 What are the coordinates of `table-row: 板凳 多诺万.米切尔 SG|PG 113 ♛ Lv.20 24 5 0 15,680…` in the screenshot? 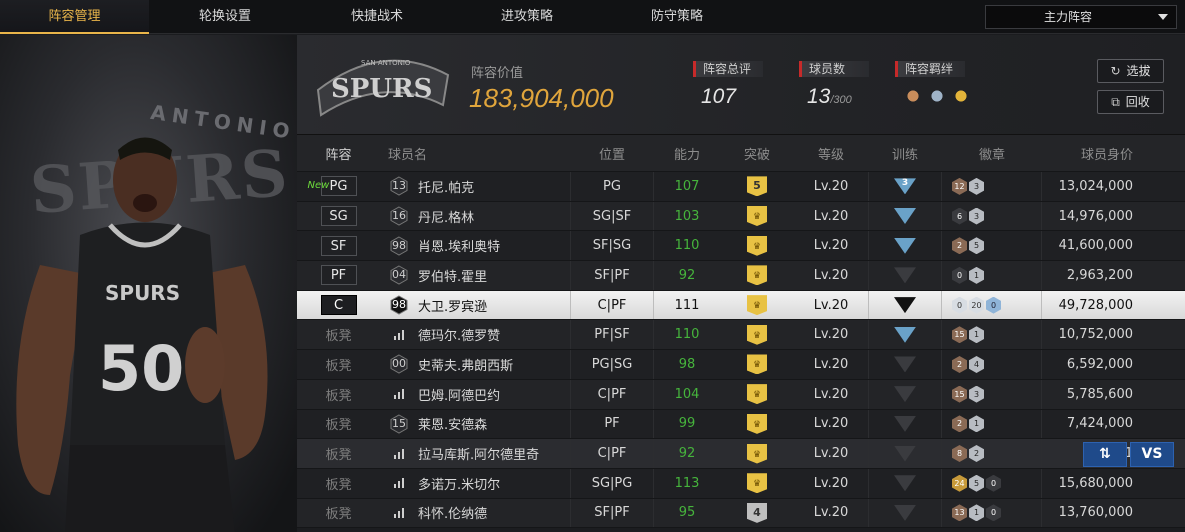 It's located at (741, 483).